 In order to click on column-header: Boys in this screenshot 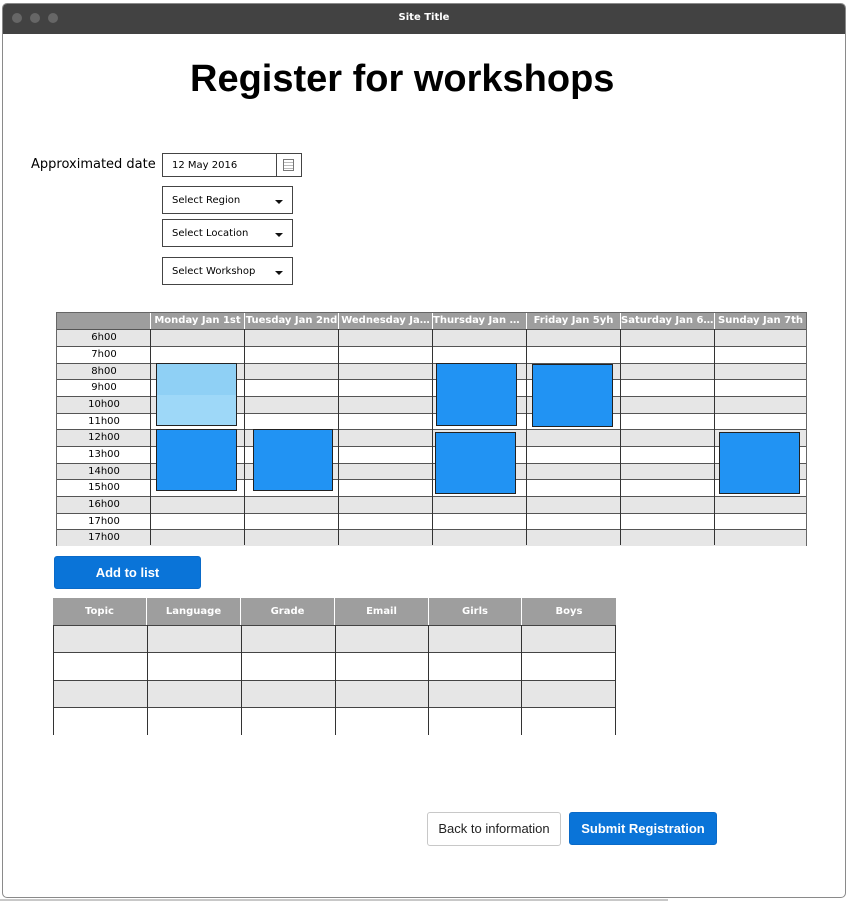, I will do `click(569, 611)`.